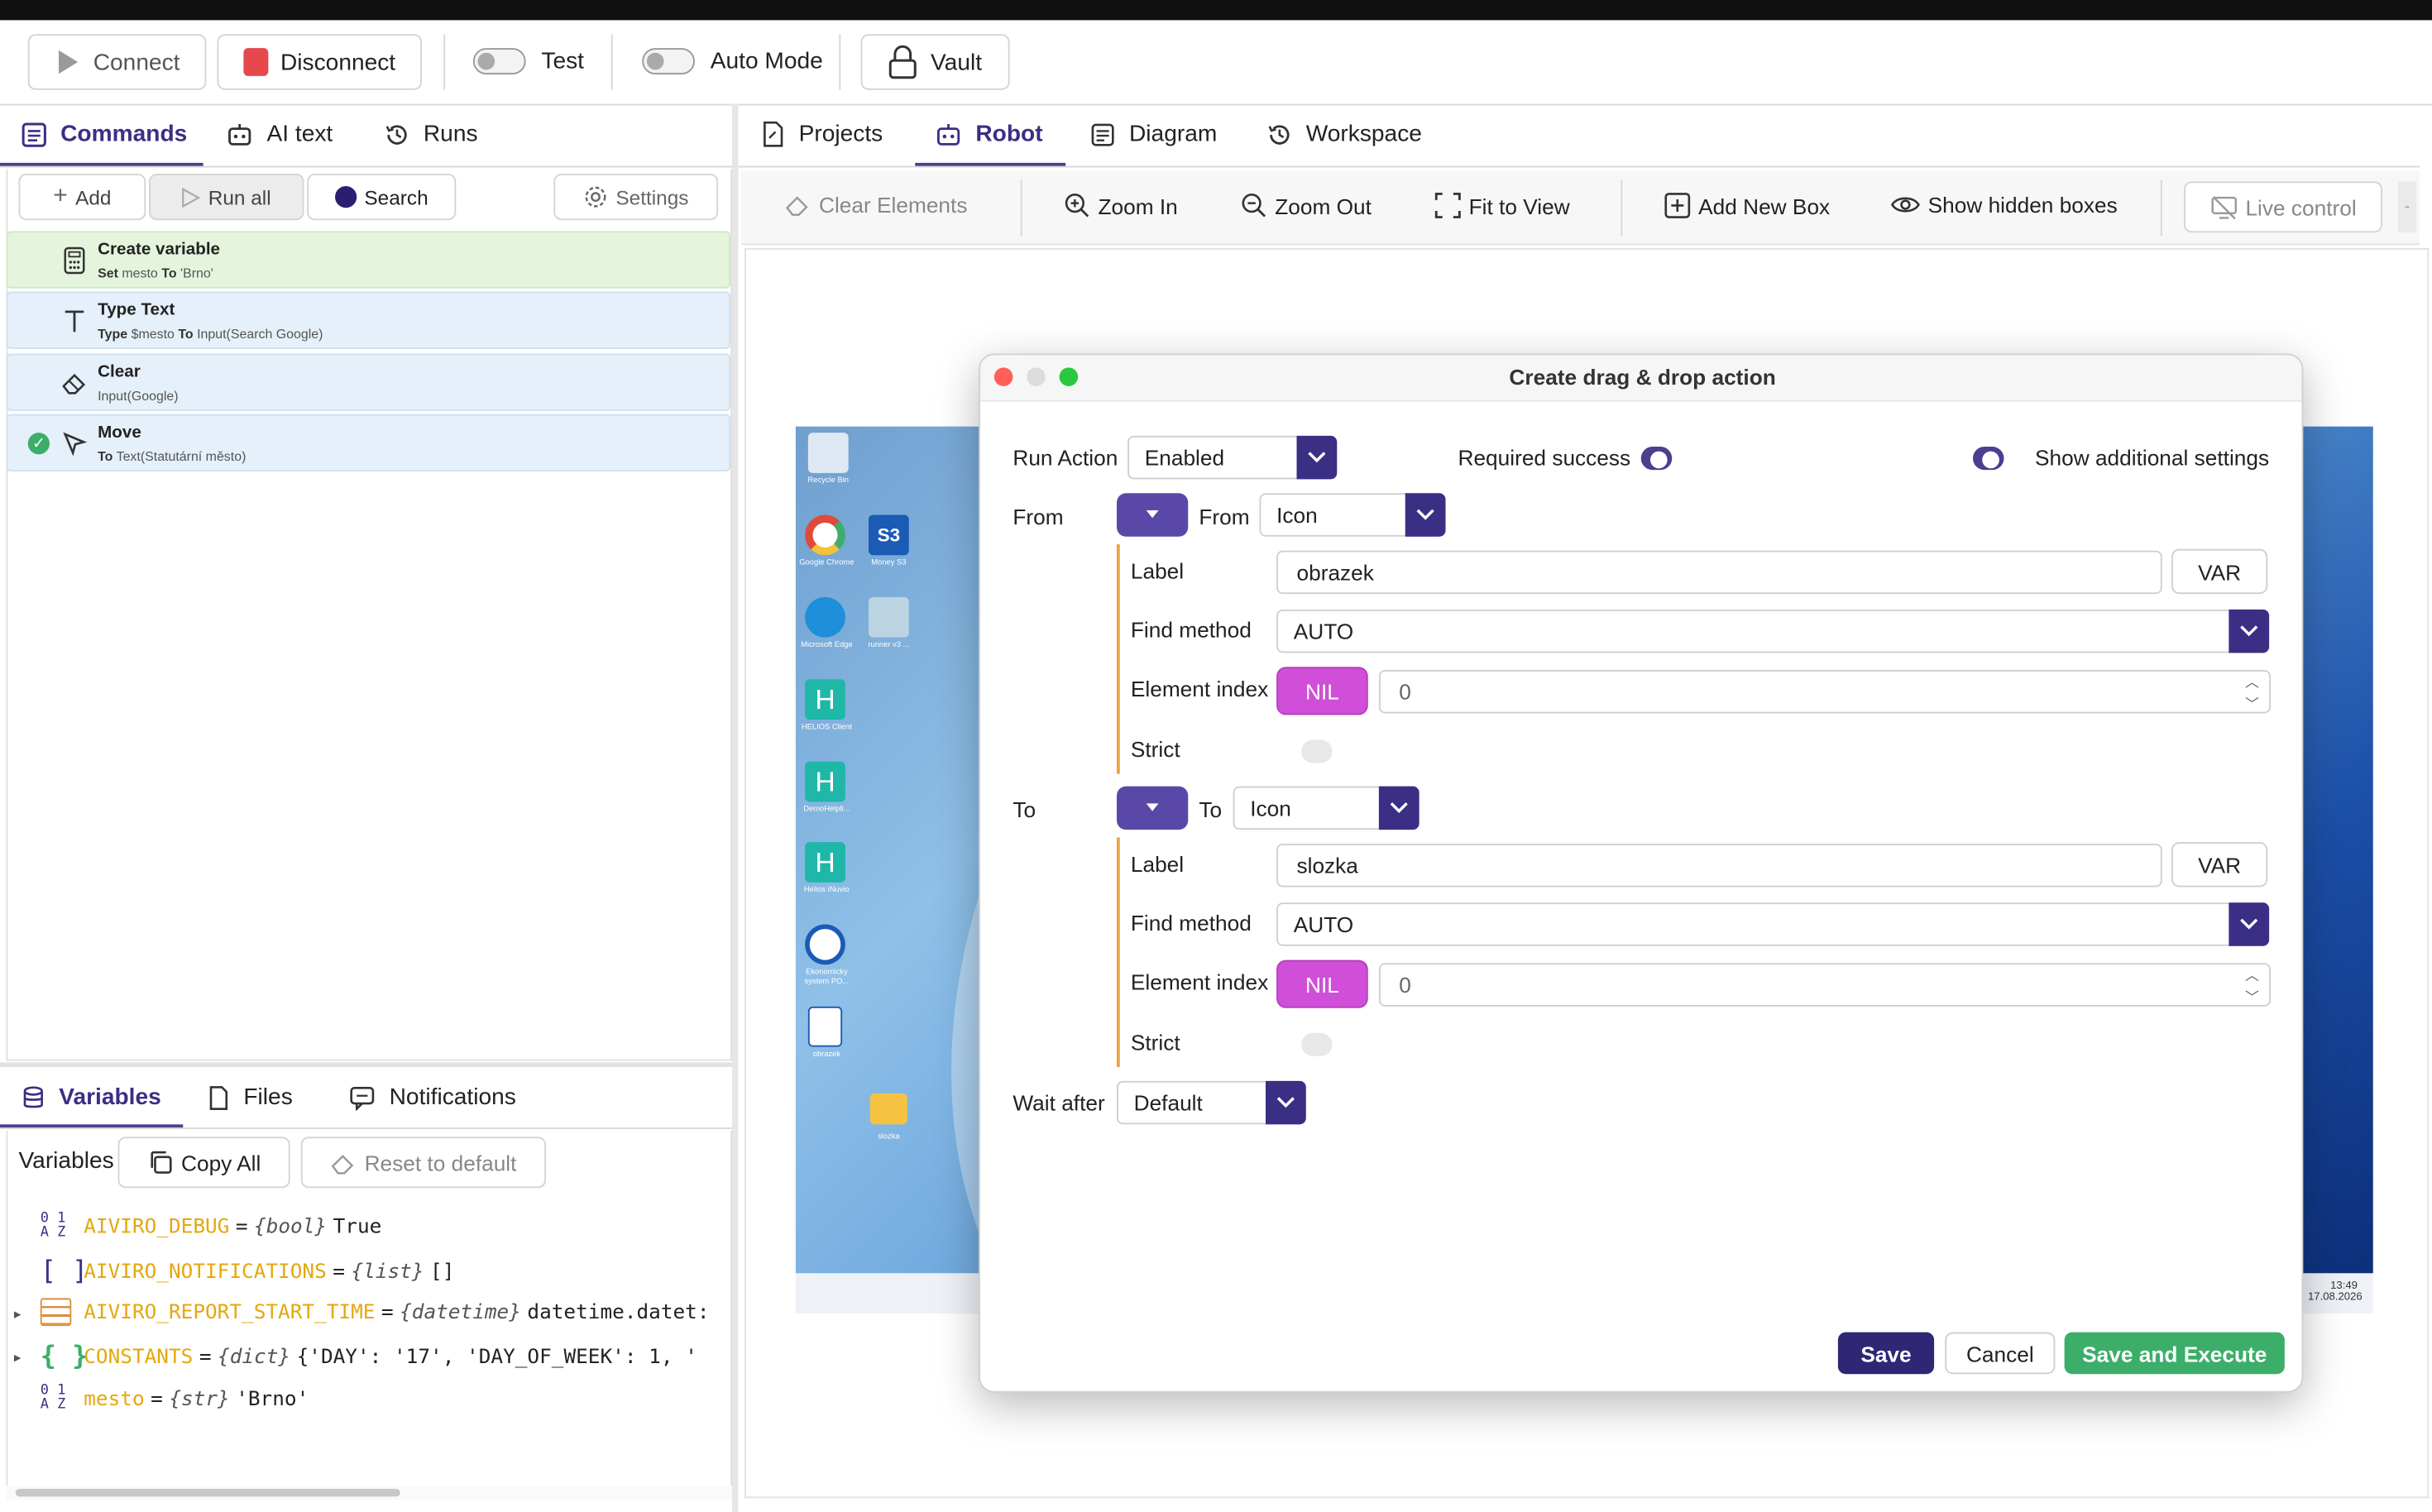  Describe the element at coordinates (1773, 631) in the screenshot. I see `from-find-method-select: AUTO` at that location.